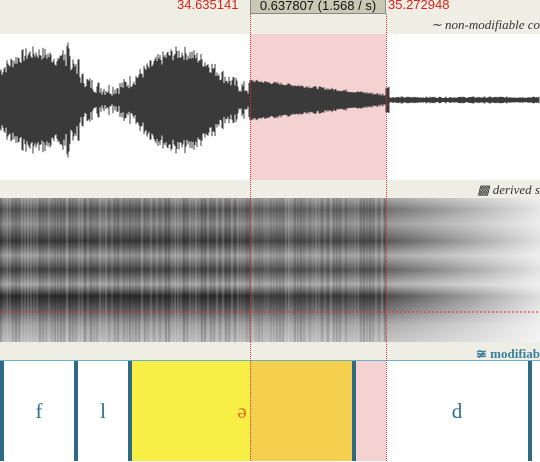 The height and width of the screenshot is (462, 540). What do you see at coordinates (436, 24) in the screenshot?
I see `wave-icon: ∼` at bounding box center [436, 24].